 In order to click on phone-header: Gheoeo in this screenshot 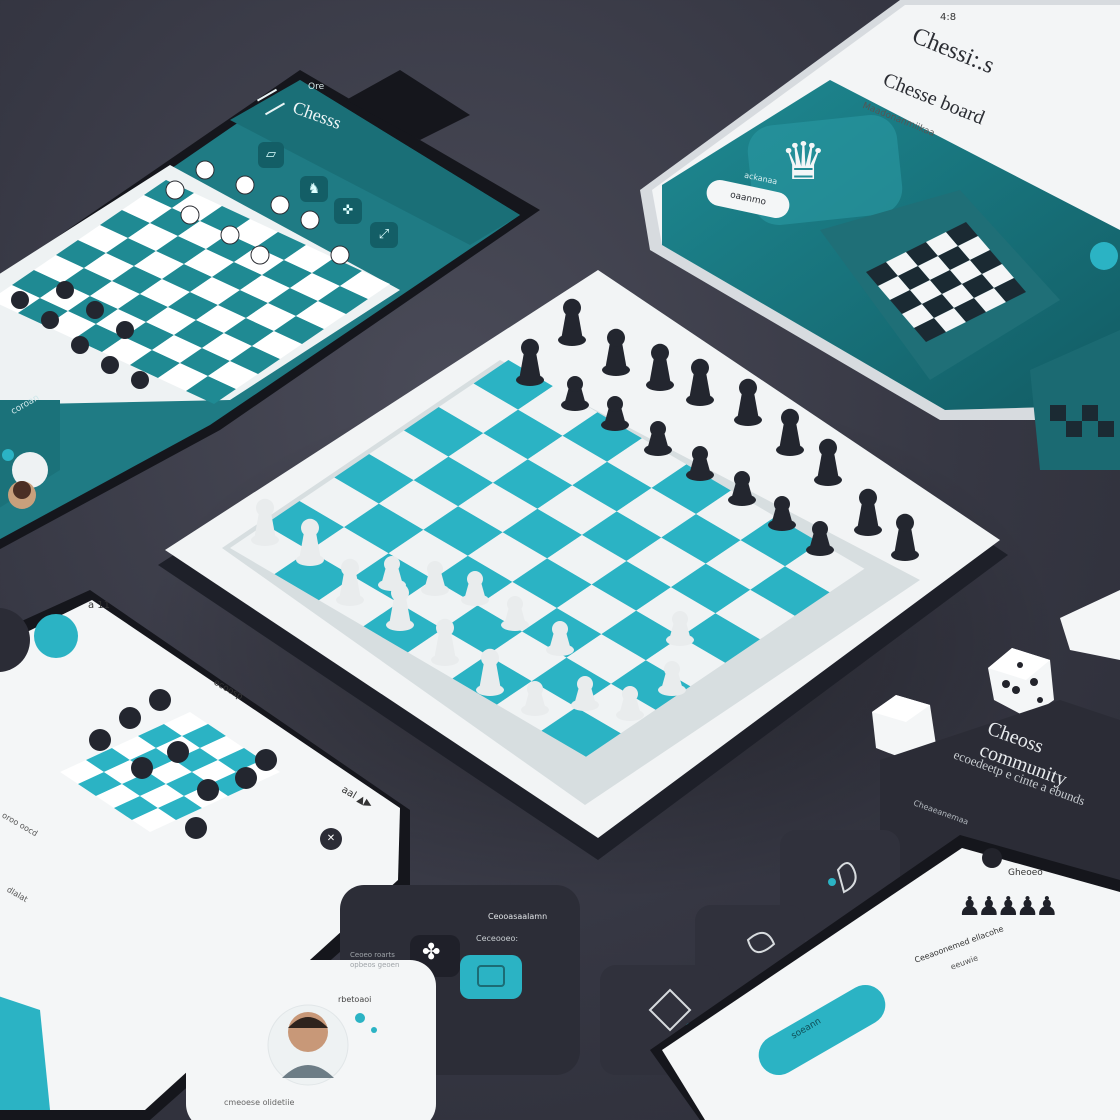, I will do `click(1025, 873)`.